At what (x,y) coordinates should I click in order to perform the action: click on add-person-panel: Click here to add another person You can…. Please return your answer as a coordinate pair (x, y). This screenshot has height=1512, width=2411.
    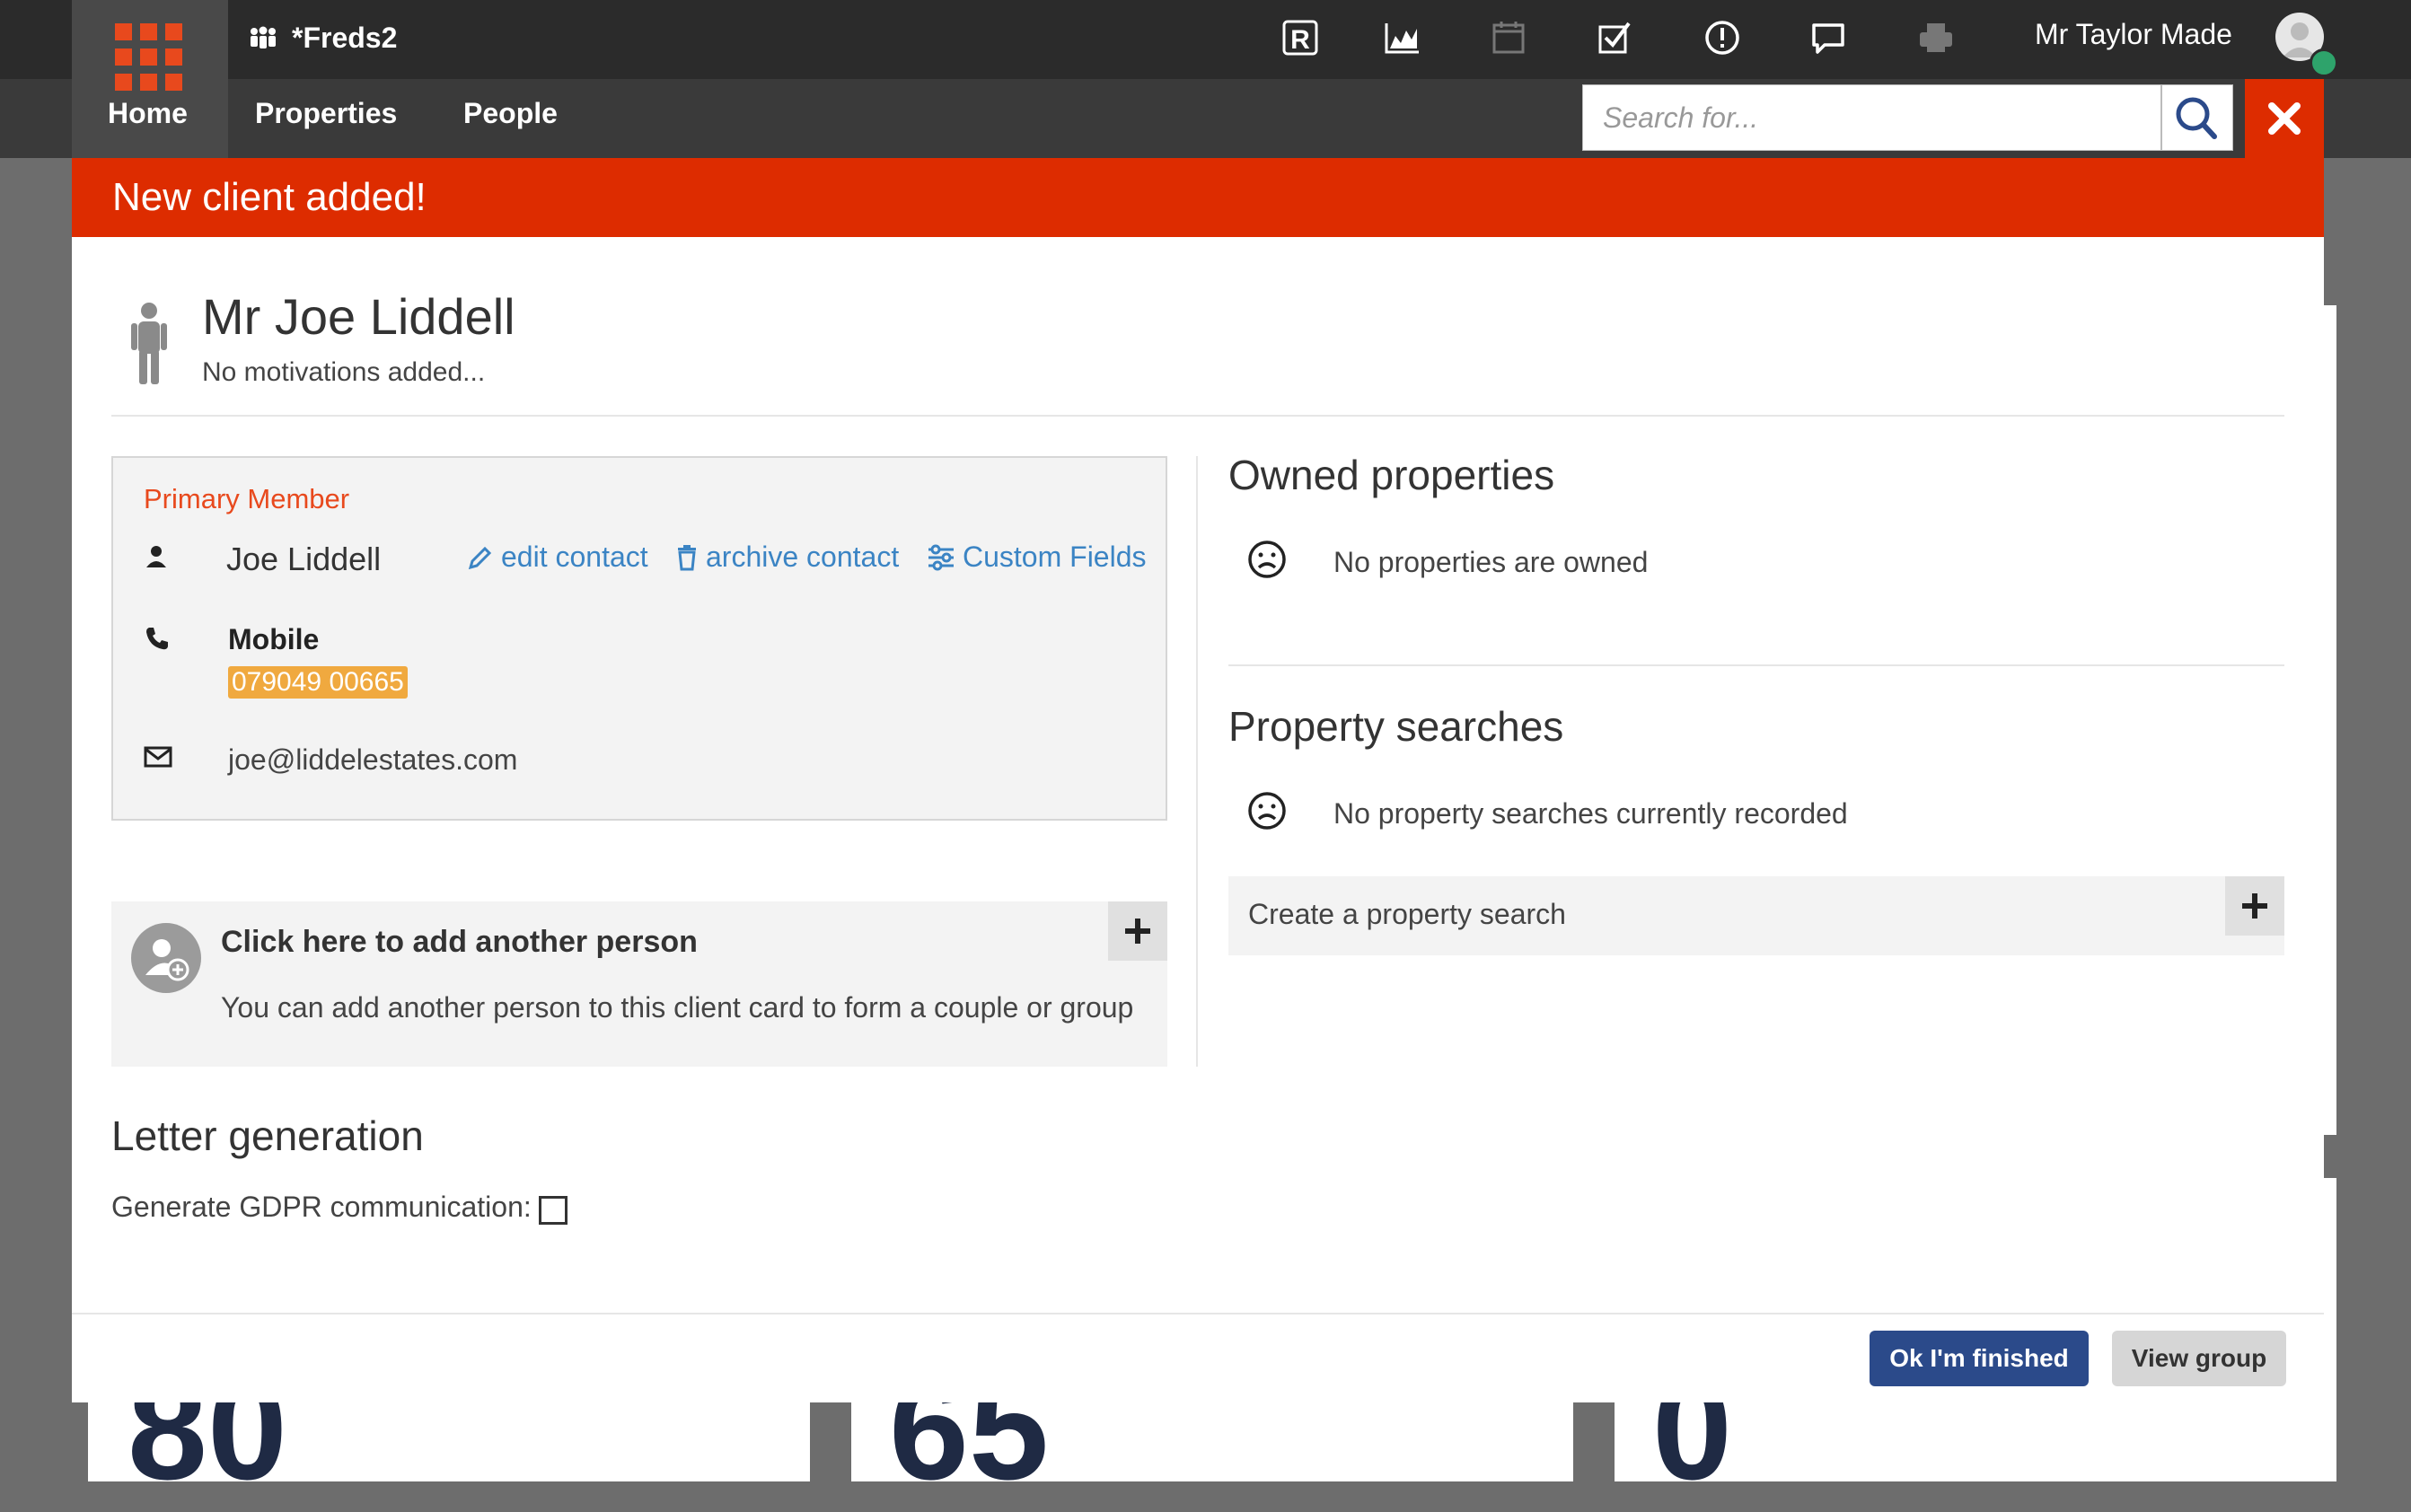
    Looking at the image, I should click on (639, 984).